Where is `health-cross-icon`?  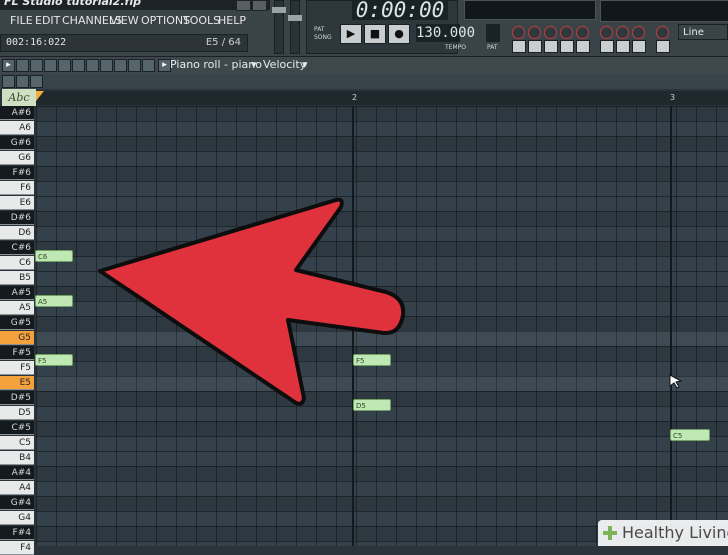 health-cross-icon is located at coordinates (610, 533).